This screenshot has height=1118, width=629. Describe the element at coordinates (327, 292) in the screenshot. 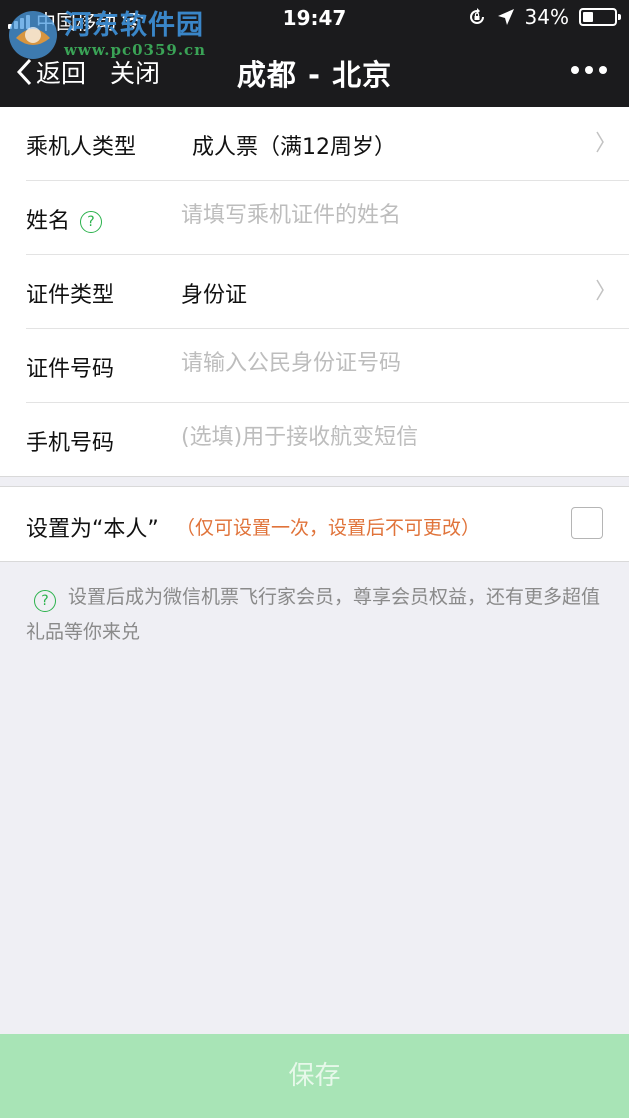

I see `id-type-row: 证件类型 身份证` at that location.